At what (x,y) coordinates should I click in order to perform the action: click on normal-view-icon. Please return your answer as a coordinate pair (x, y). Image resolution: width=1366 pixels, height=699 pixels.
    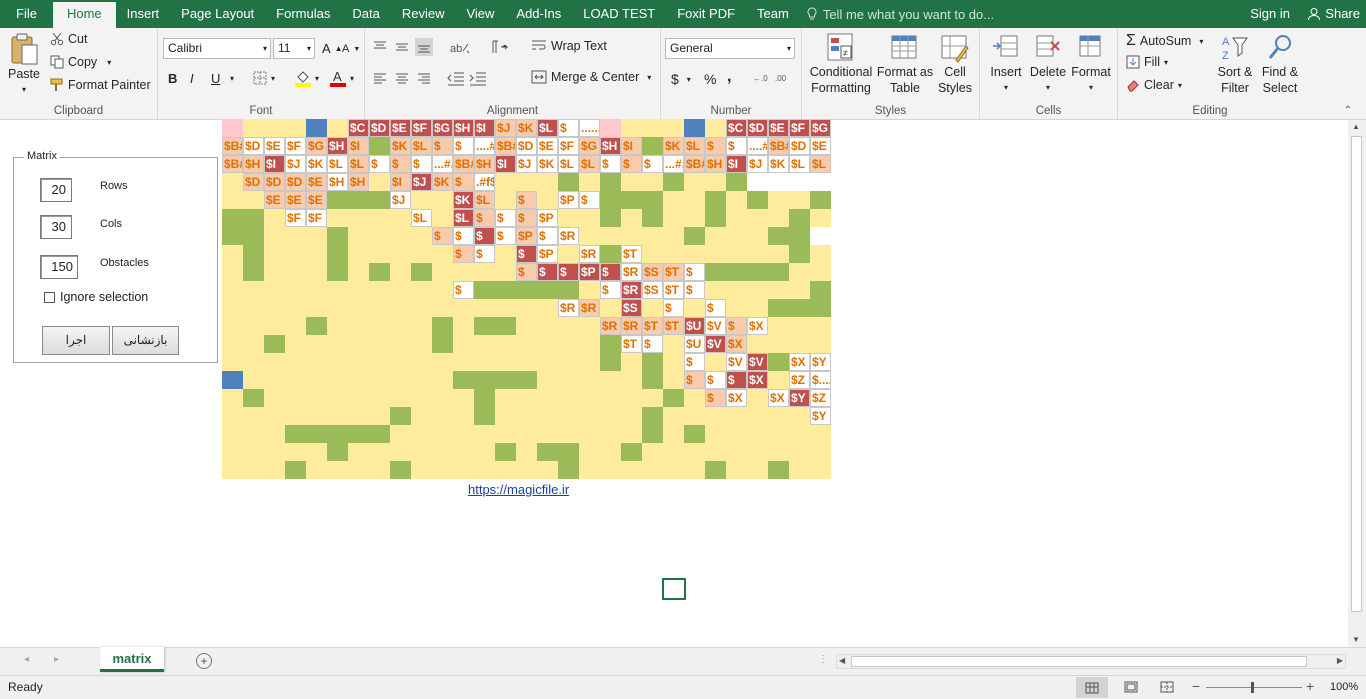
    Looking at the image, I should click on (1092, 687).